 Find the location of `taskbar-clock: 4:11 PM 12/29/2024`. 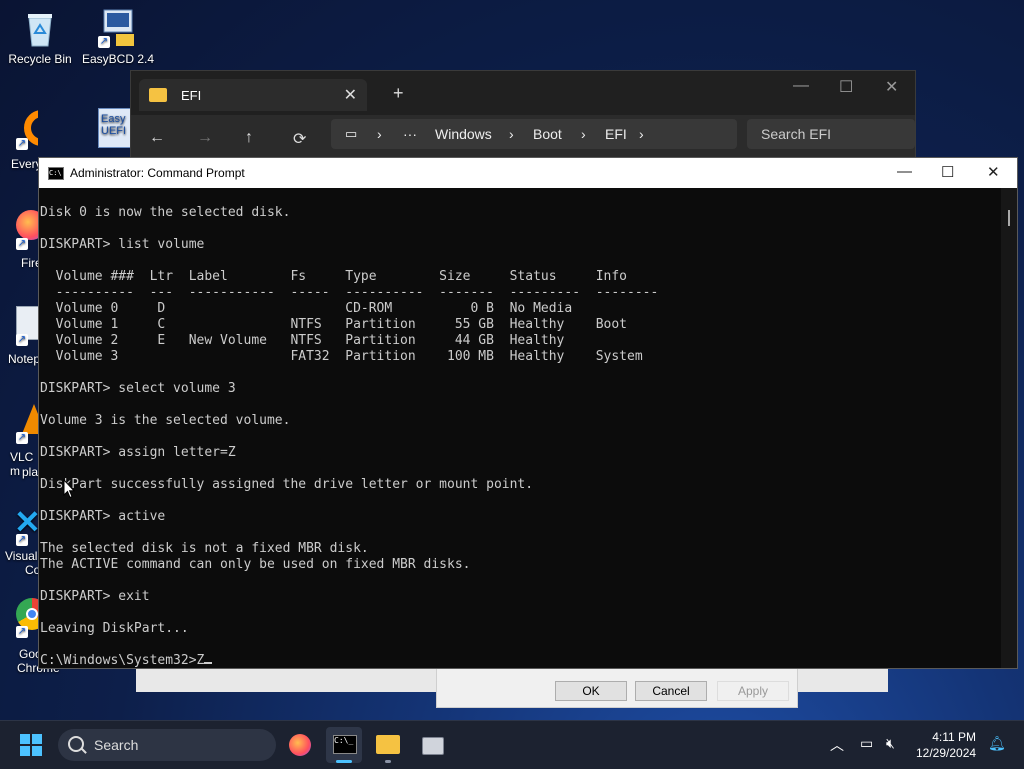

taskbar-clock: 4:11 PM 12/29/2024 is located at coordinates (946, 745).